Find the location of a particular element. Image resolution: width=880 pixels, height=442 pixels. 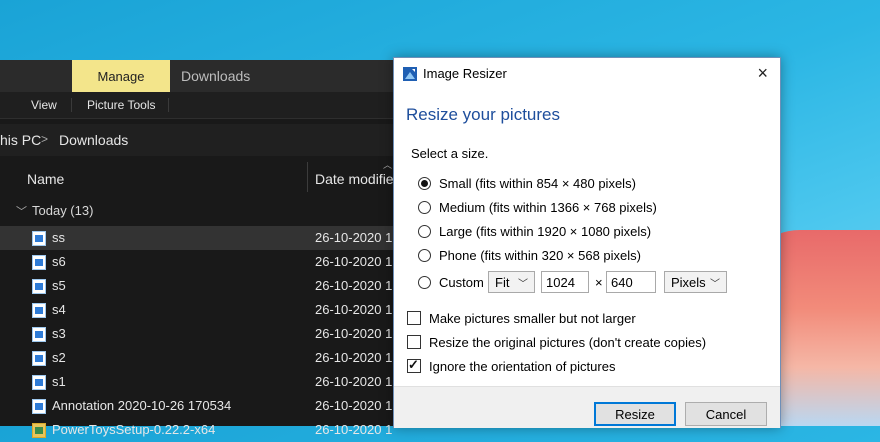

dialog-footer: Resize Cancel is located at coordinates (587, 407).